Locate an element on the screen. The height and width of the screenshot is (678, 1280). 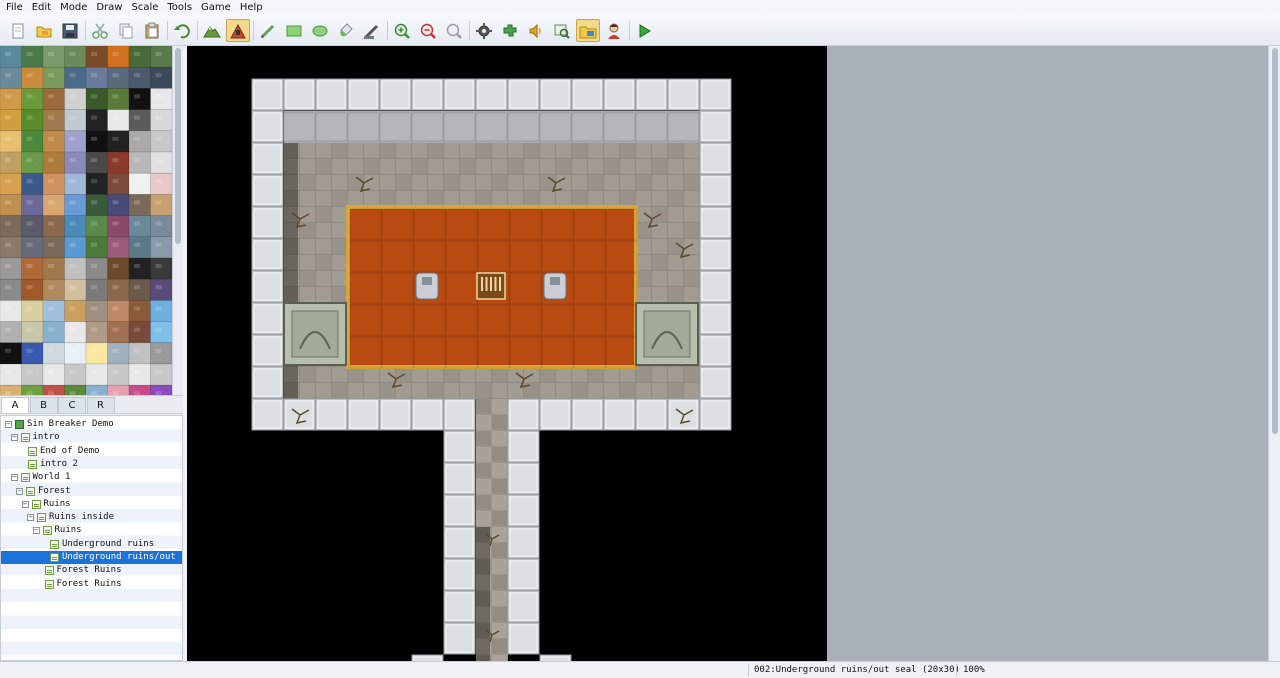
cut-button is located at coordinates (100, 30).